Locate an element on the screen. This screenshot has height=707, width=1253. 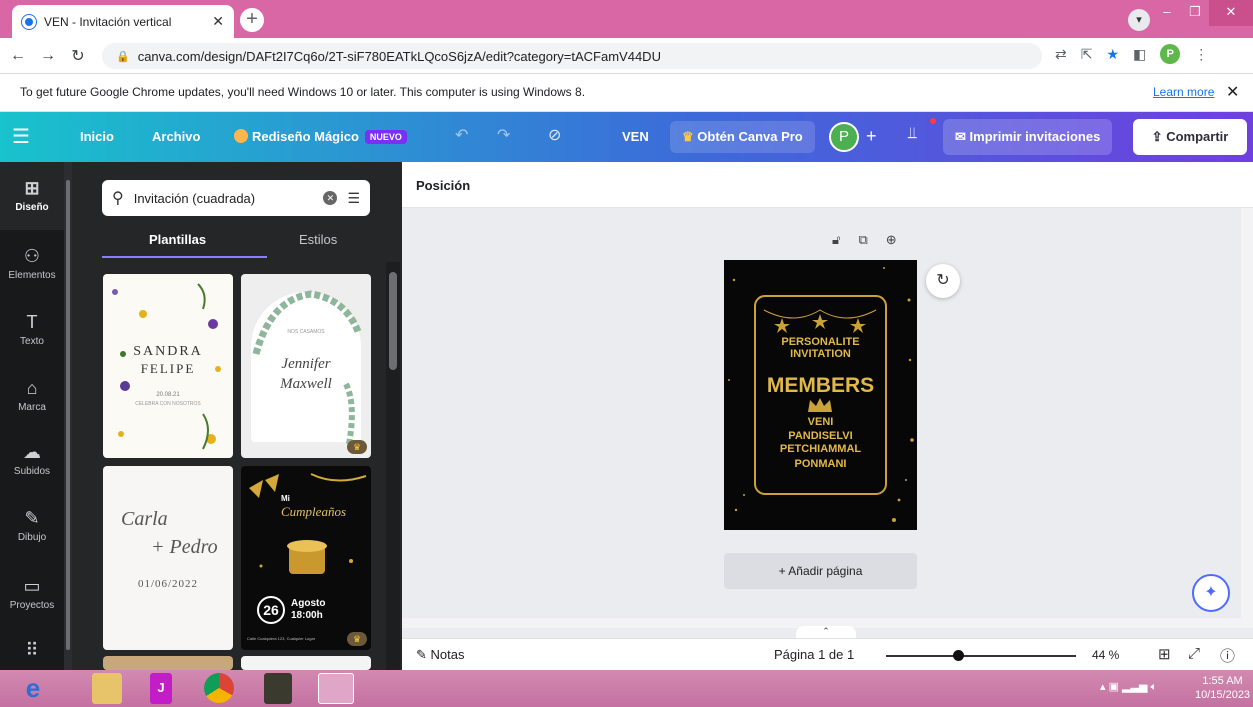
user-avatar: P is located at coordinates (844, 137).